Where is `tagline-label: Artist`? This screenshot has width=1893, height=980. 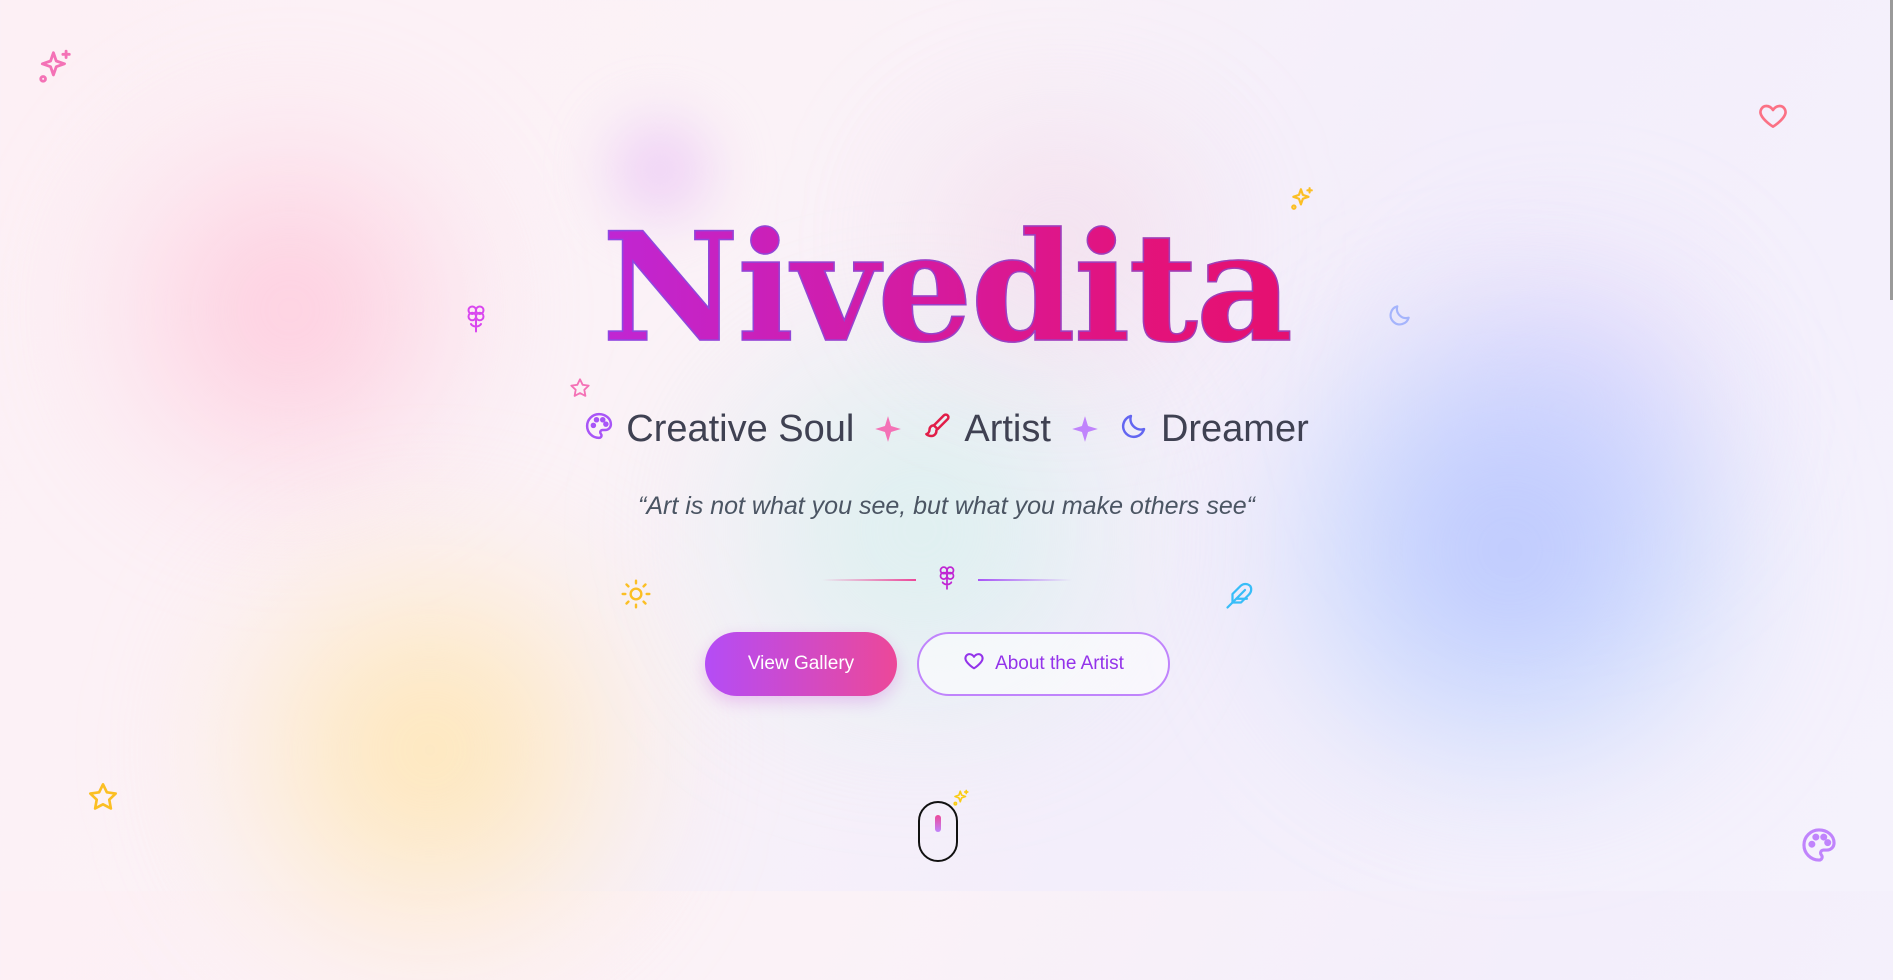
tagline-label: Artist is located at coordinates (1007, 428).